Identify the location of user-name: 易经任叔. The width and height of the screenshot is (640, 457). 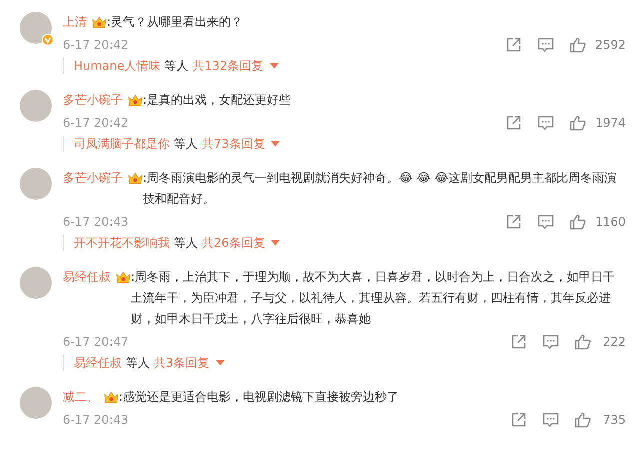
(87, 277).